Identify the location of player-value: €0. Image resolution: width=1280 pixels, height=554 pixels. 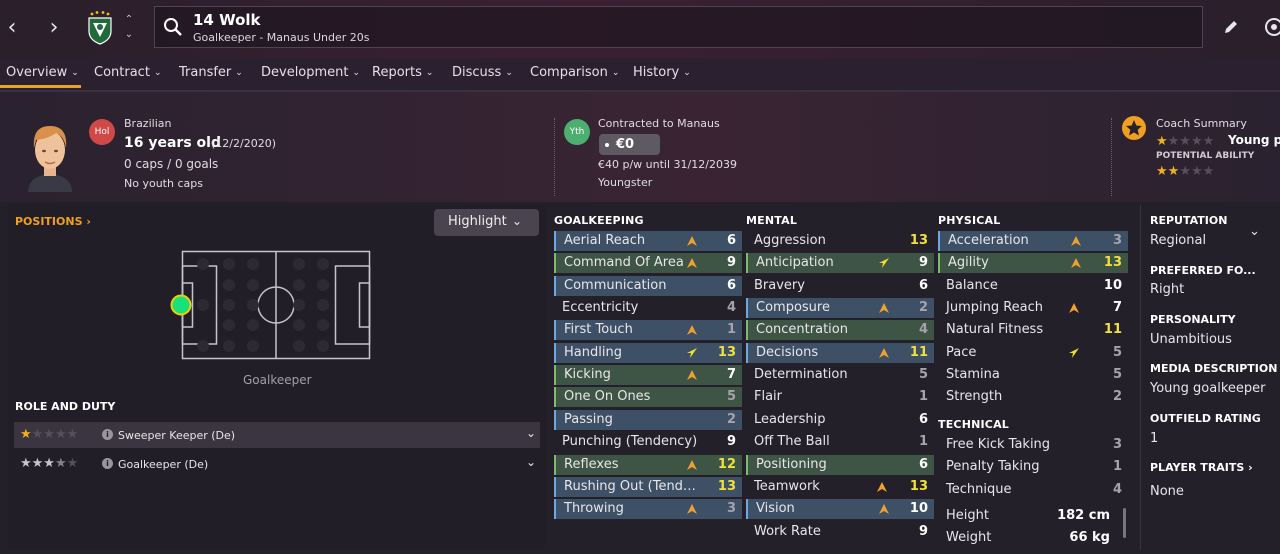
(629, 144).